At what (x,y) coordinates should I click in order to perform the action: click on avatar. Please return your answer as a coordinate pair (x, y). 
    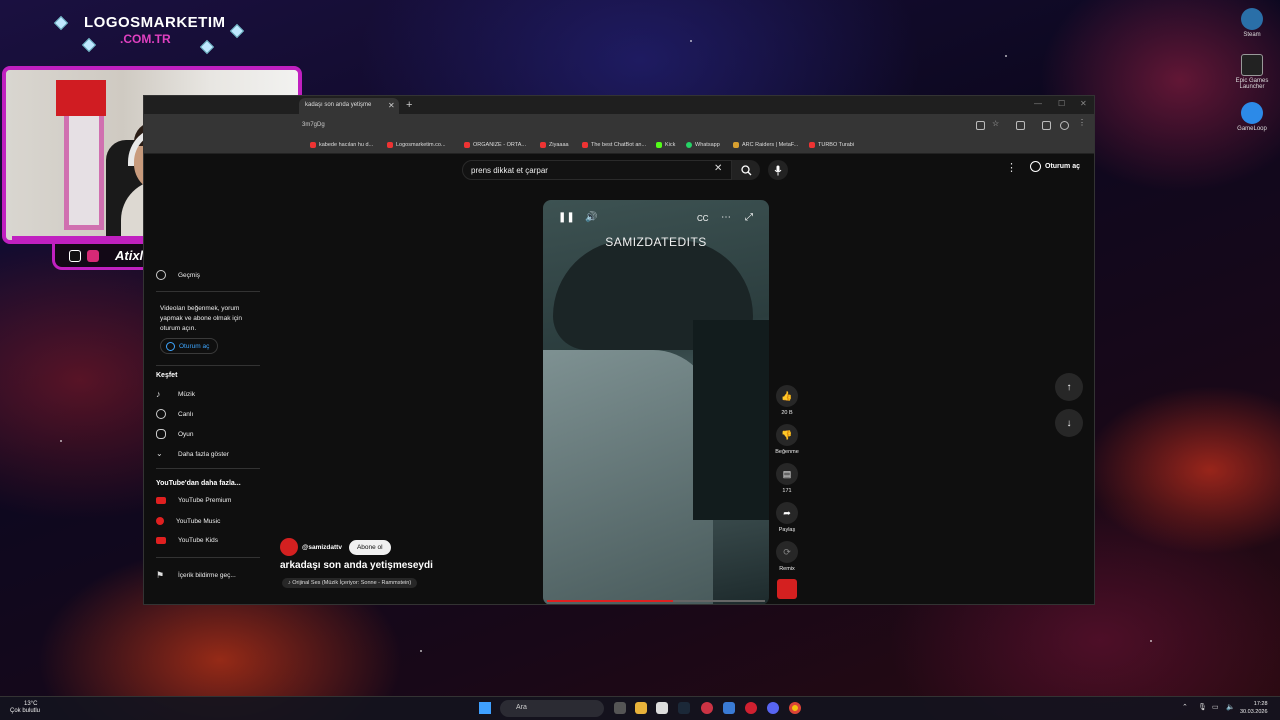
    Looking at the image, I should click on (289, 547).